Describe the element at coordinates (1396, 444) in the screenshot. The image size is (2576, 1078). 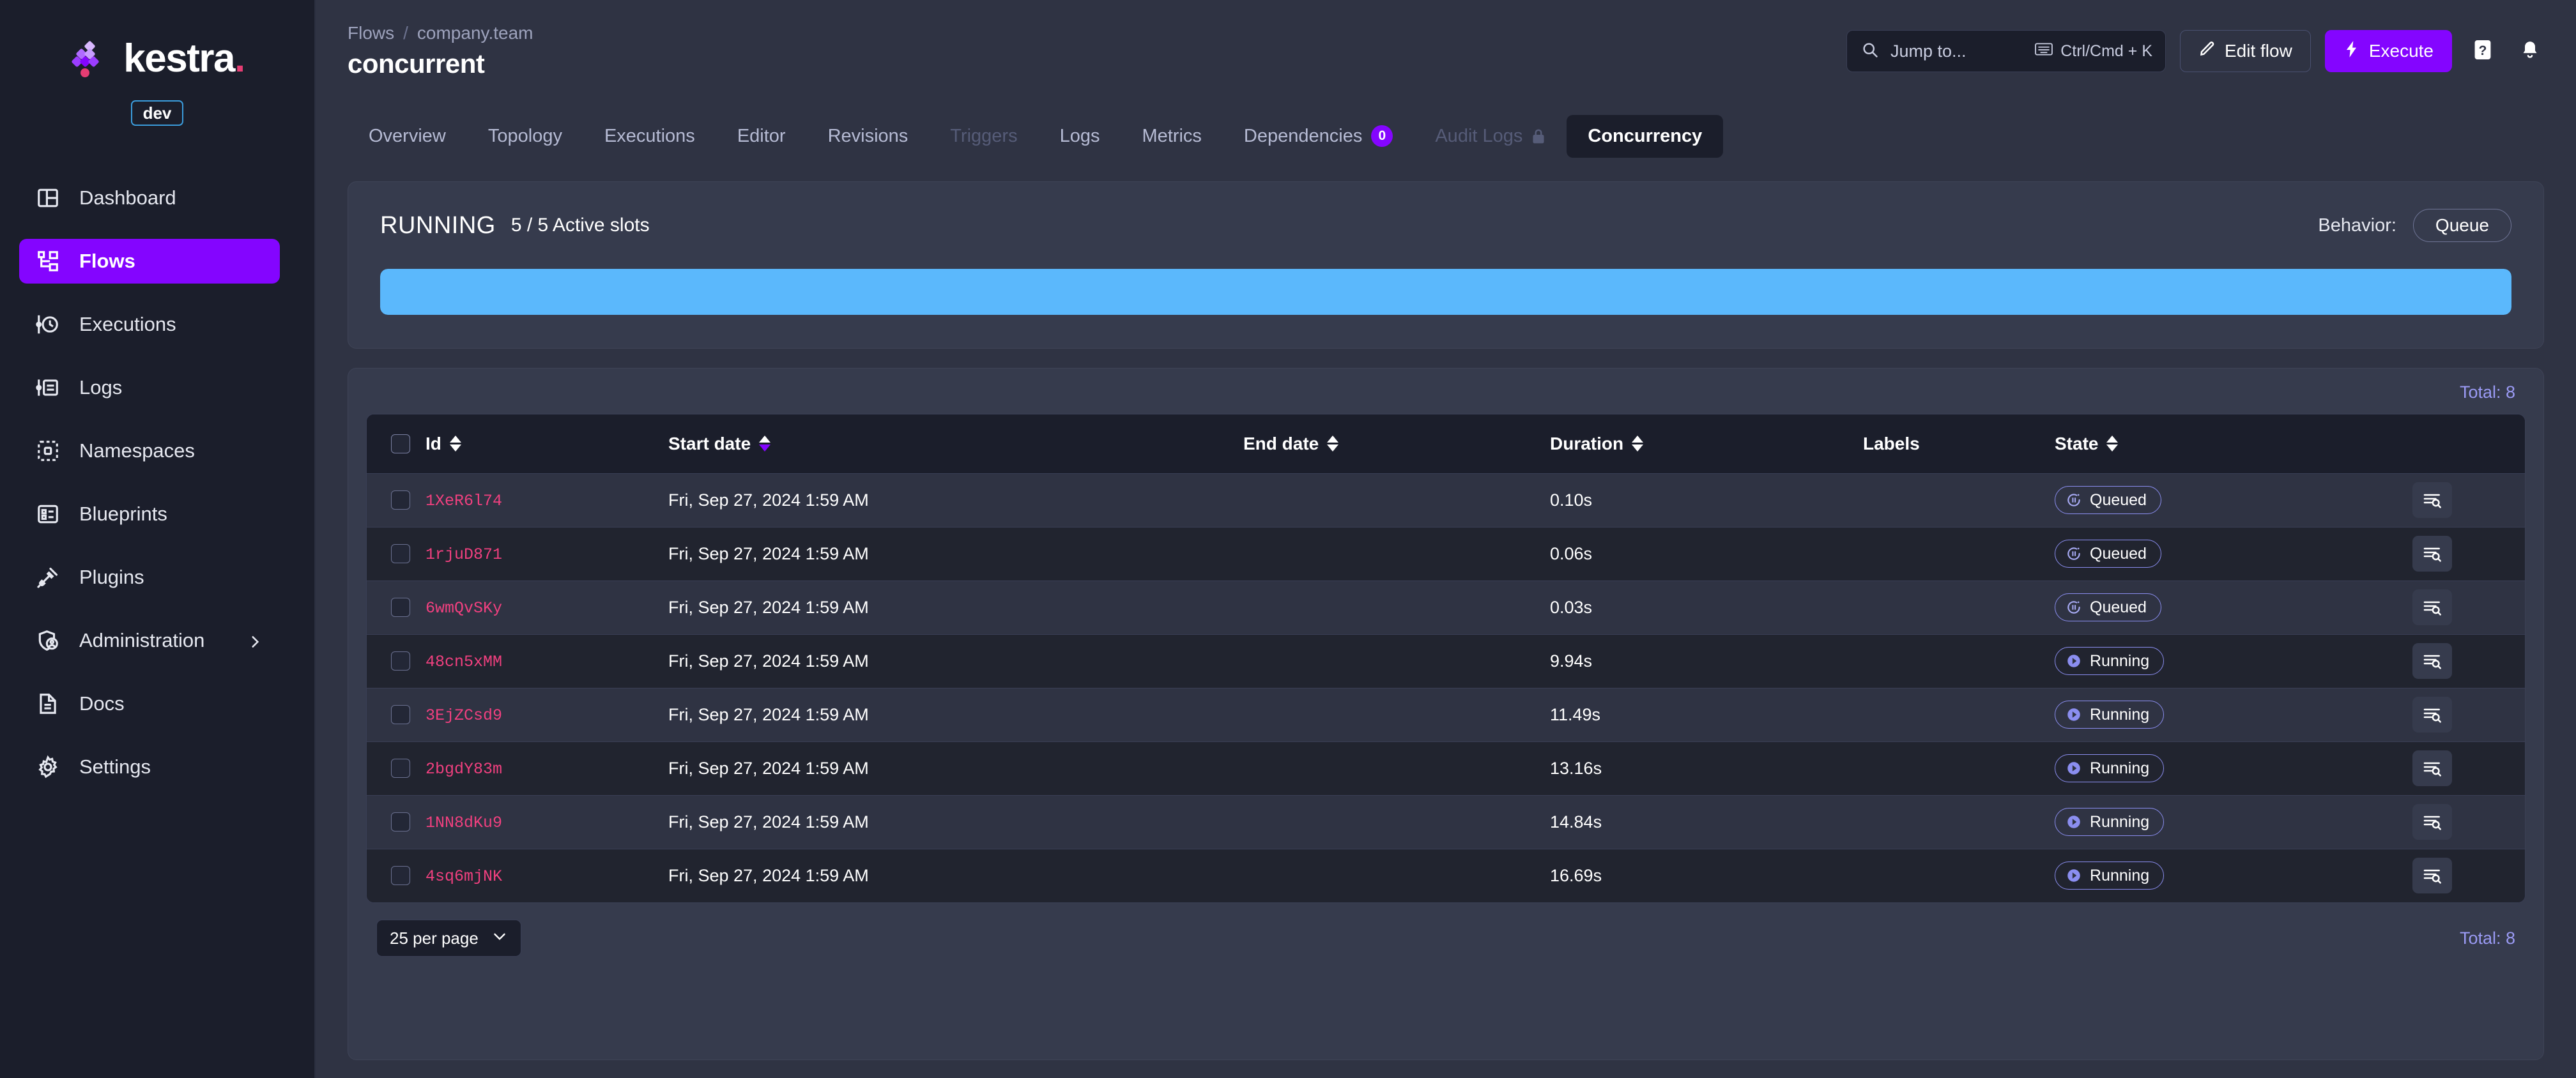
I see `column-header-end-date: End date` at that location.